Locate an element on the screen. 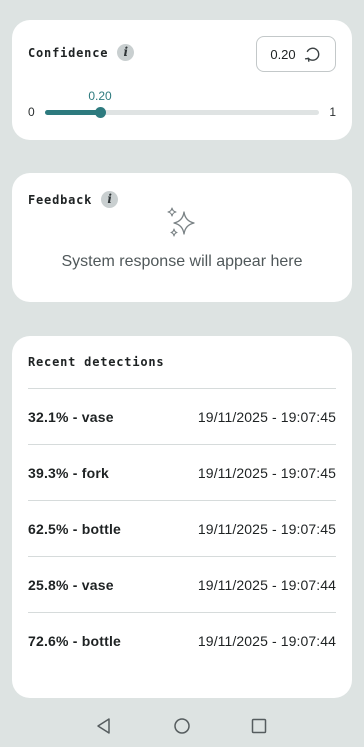 The height and width of the screenshot is (747, 364). slider-min-label: 0 is located at coordinates (31, 112).